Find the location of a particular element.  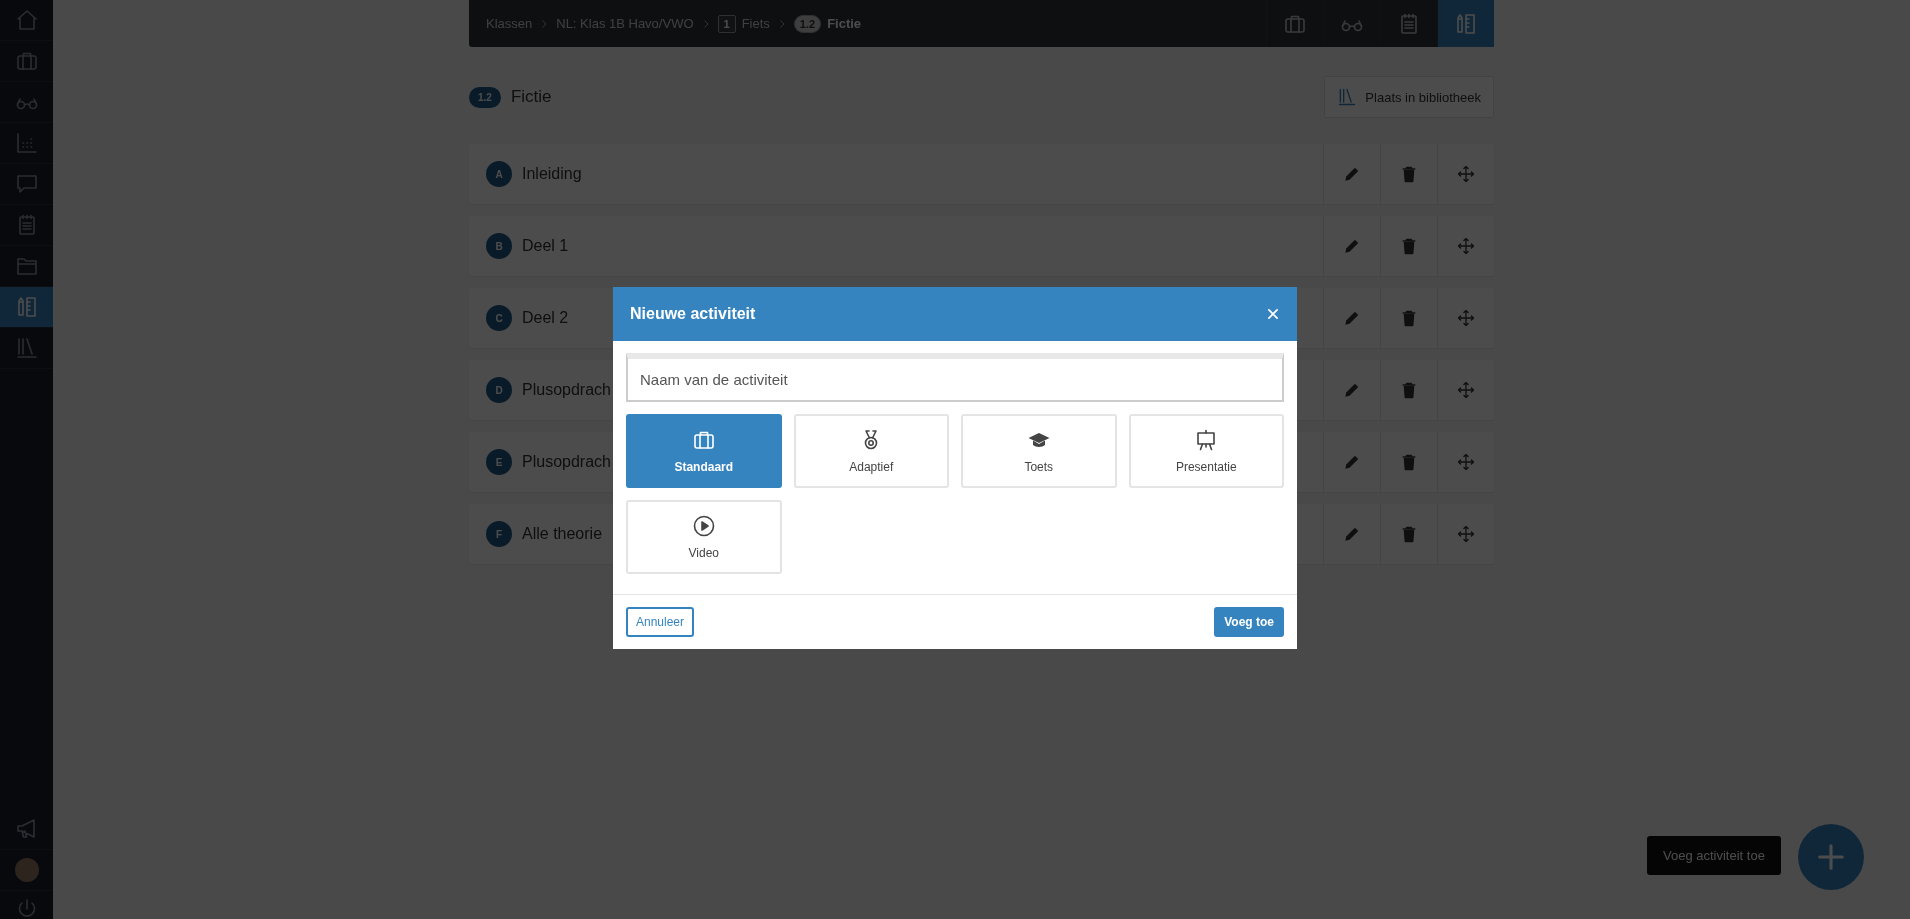

page-title: Fictie is located at coordinates (531, 97).